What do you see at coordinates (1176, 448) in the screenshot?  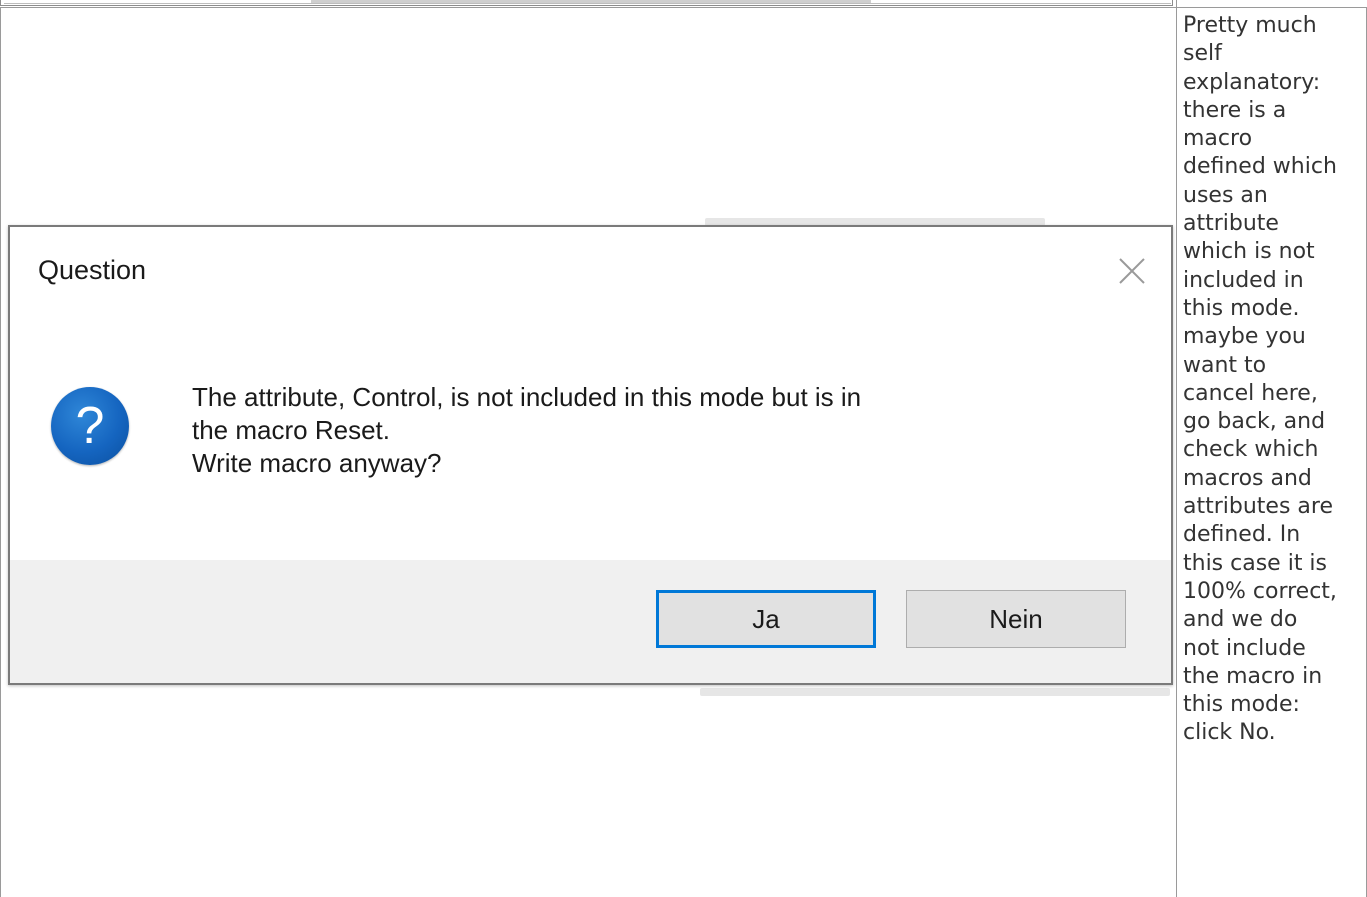 I see `table-column-divider` at bounding box center [1176, 448].